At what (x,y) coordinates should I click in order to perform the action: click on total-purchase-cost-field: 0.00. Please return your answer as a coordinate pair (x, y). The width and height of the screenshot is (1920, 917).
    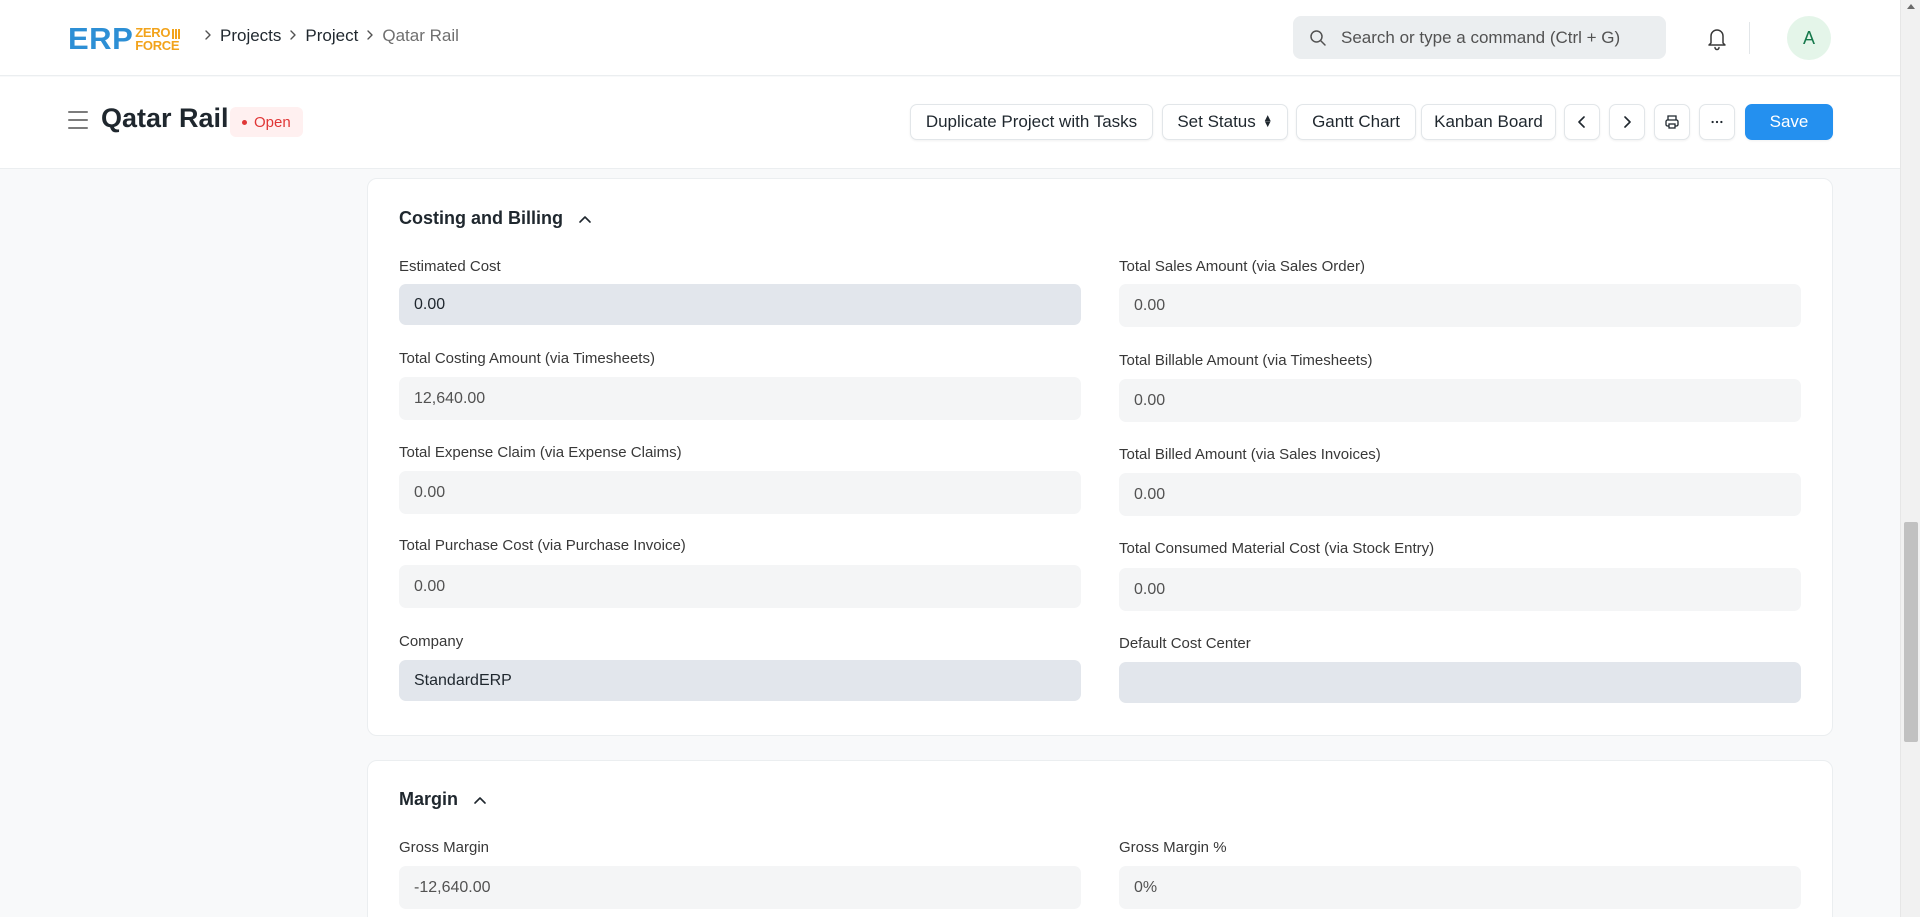
    Looking at the image, I should click on (740, 586).